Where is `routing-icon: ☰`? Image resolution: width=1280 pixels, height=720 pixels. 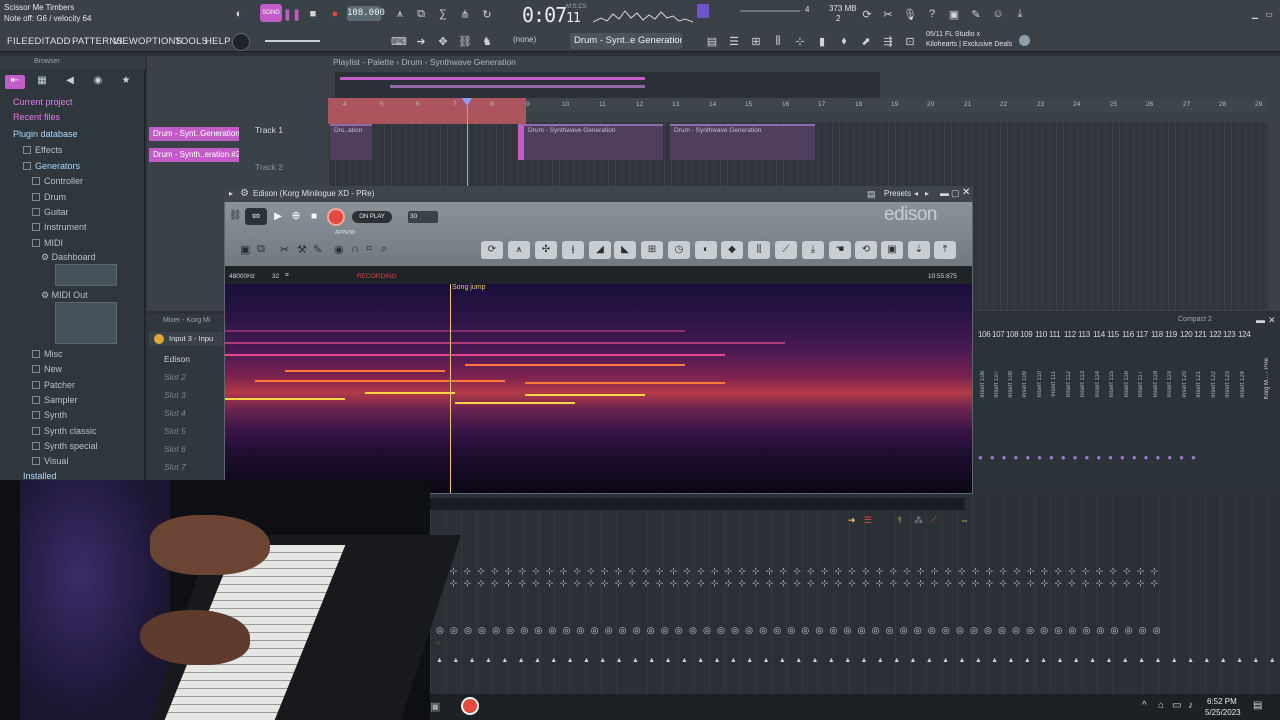 routing-icon: ☰ is located at coordinates (868, 520).